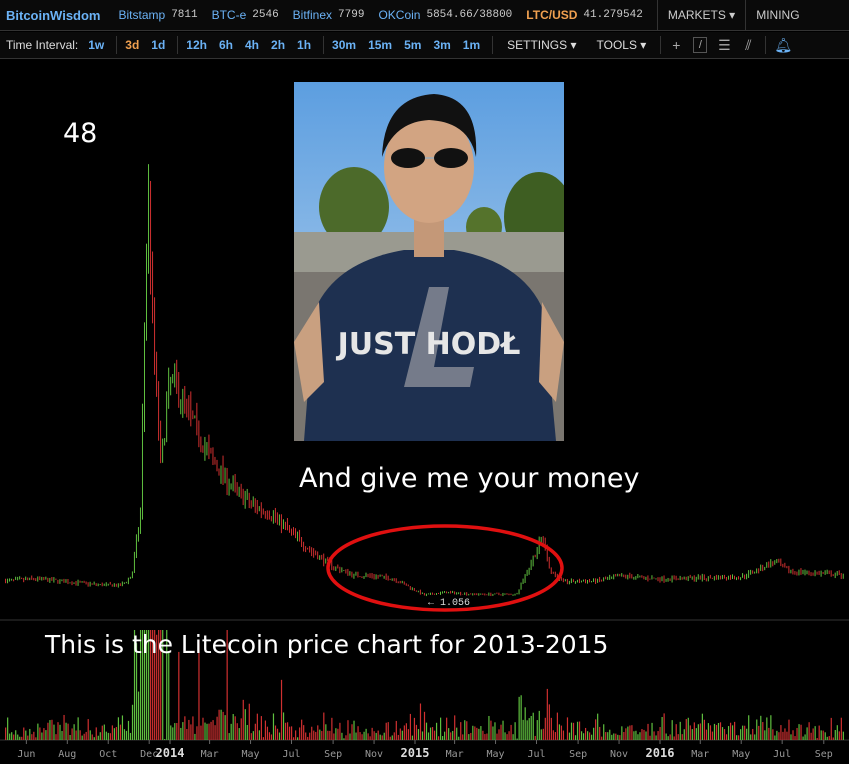  I want to click on bell-icon: 🔔︎, so click(783, 45).